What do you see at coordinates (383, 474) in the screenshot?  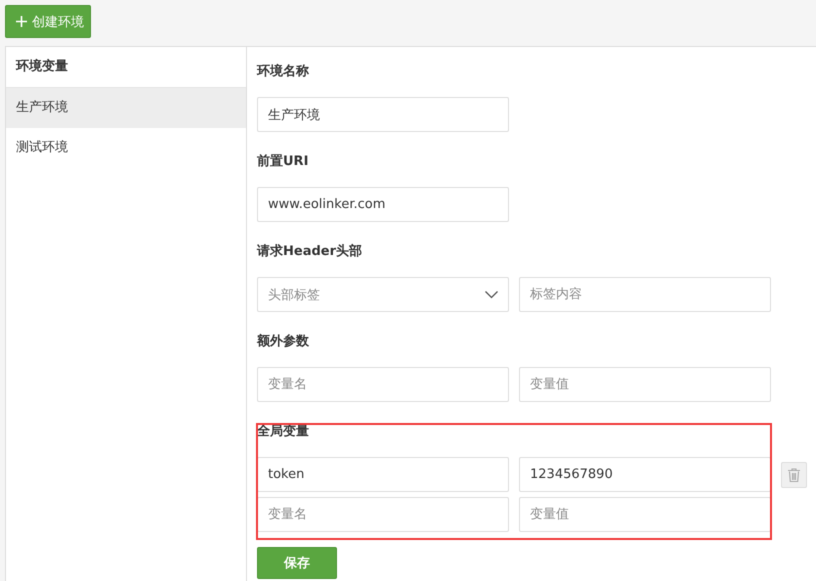 I see `name-field: token` at bounding box center [383, 474].